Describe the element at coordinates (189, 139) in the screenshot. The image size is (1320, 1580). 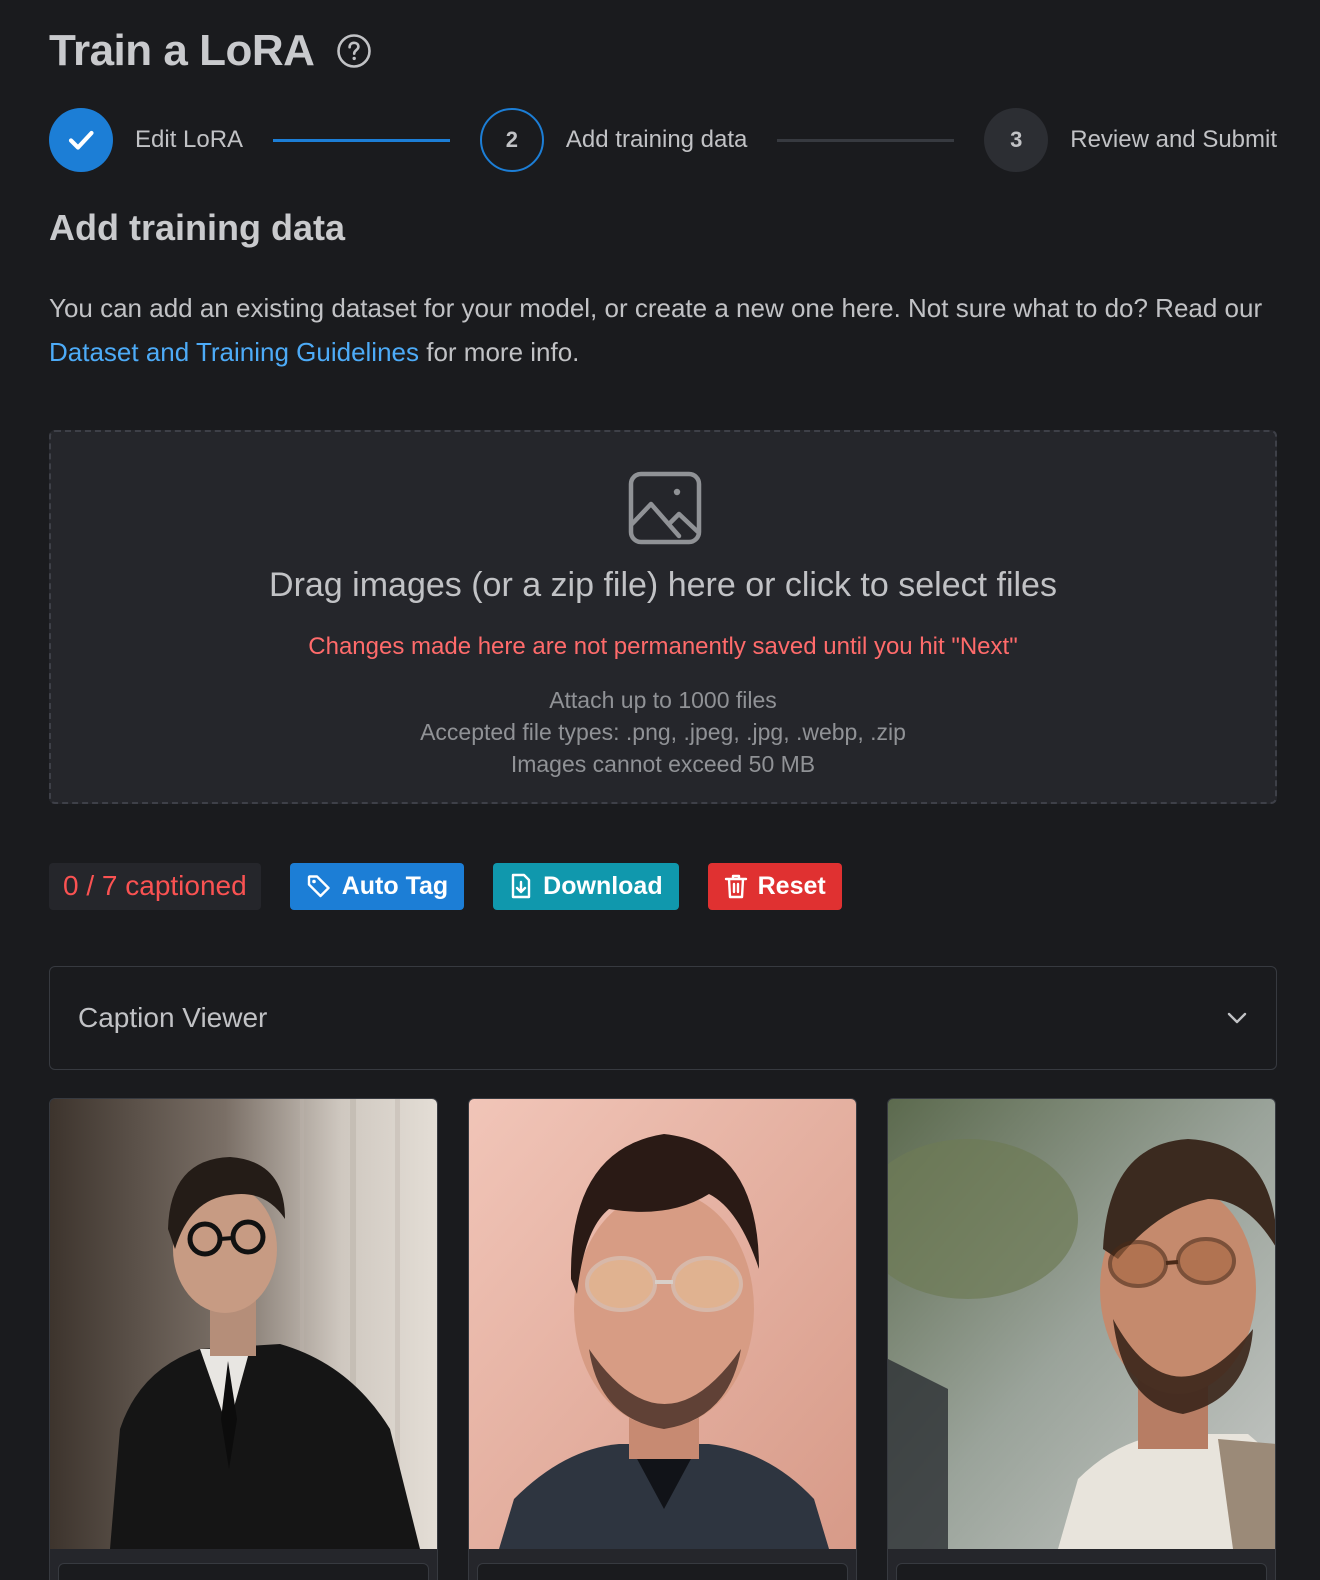
I see `step-label: Edit LoRA` at that location.